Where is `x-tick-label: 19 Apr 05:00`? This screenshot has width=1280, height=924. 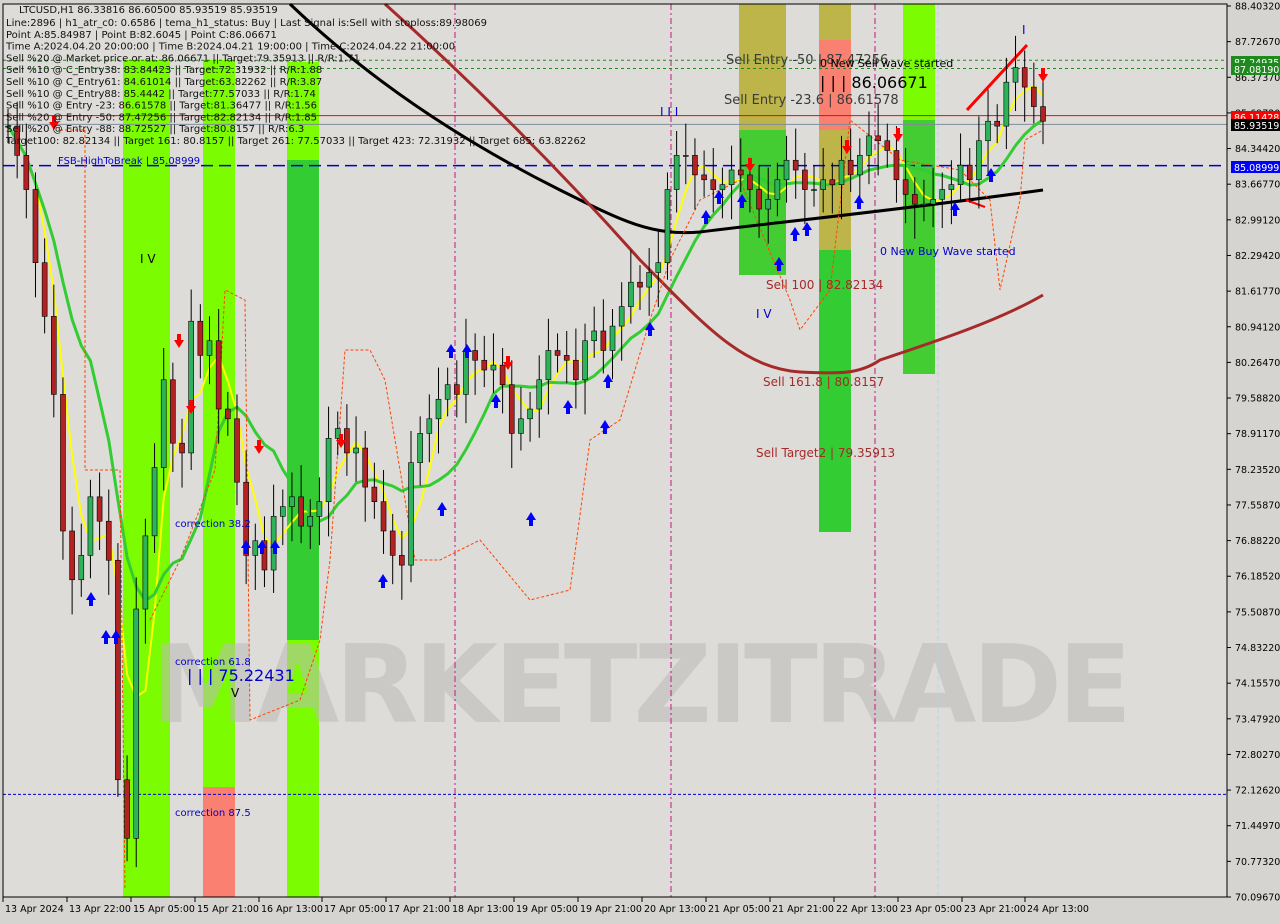 x-tick-label: 19 Apr 05:00 is located at coordinates (547, 909).